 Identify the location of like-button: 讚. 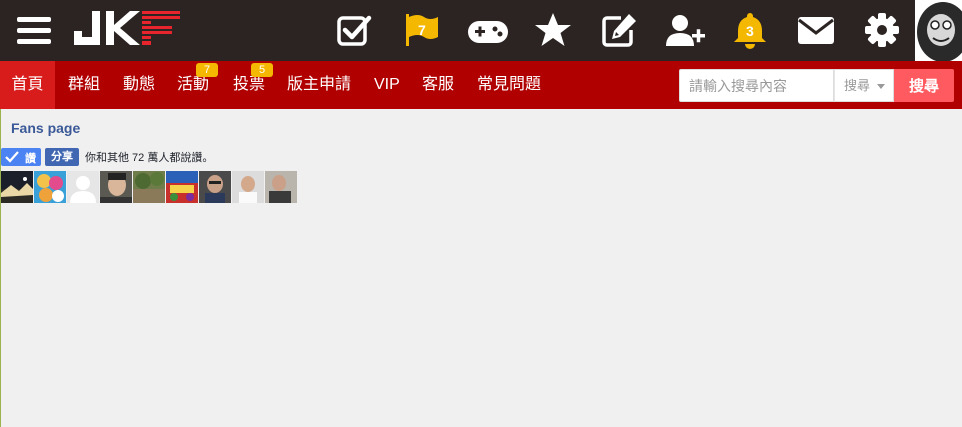
(21, 157).